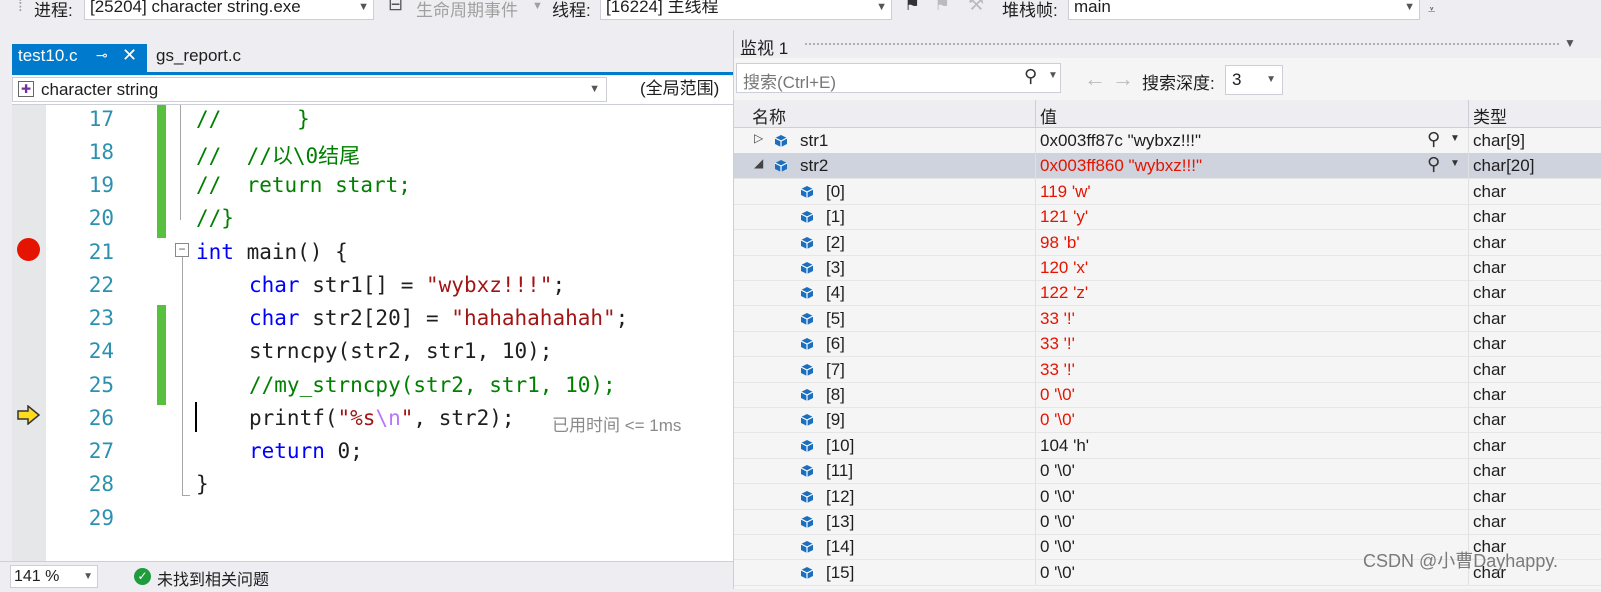 This screenshot has width=1601, height=592. Describe the element at coordinates (758, 138) in the screenshot. I see `expand-arrow-icon: ▷` at that location.